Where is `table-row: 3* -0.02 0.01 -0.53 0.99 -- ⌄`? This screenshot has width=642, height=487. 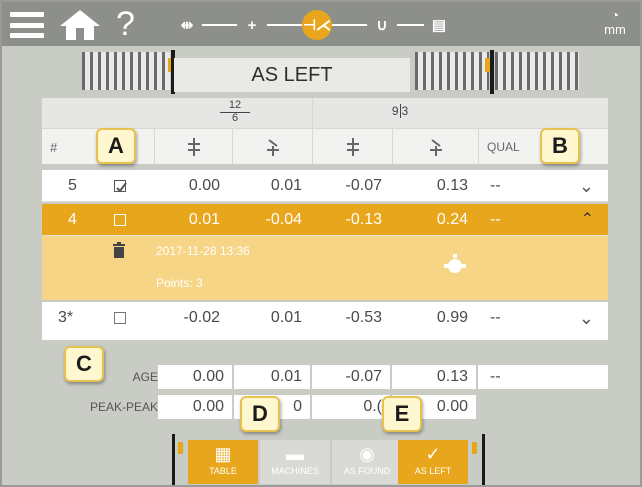 table-row: 3* -0.02 0.01 -0.53 0.99 -- ⌄ is located at coordinates (325, 321).